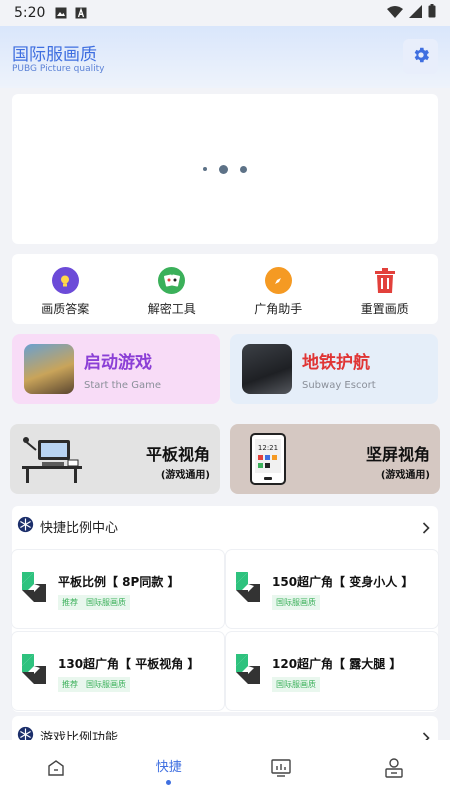 Image resolution: width=450 pixels, height=800 pixels. What do you see at coordinates (225, 526) in the screenshot?
I see `quick-ratio-header: 快捷比例中心` at bounding box center [225, 526].